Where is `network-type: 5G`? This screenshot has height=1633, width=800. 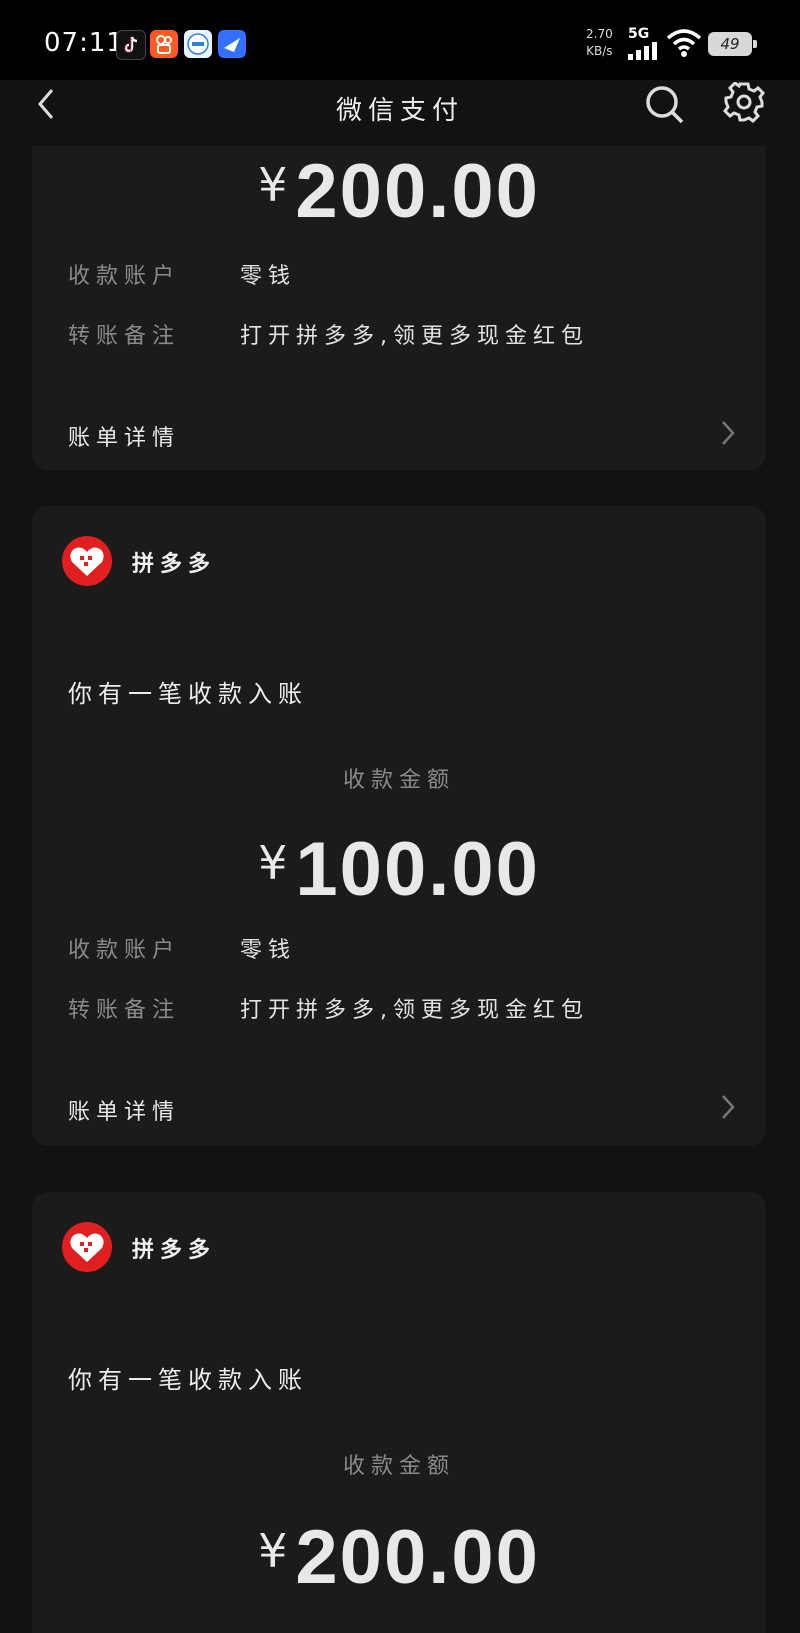
network-type: 5G is located at coordinates (639, 34).